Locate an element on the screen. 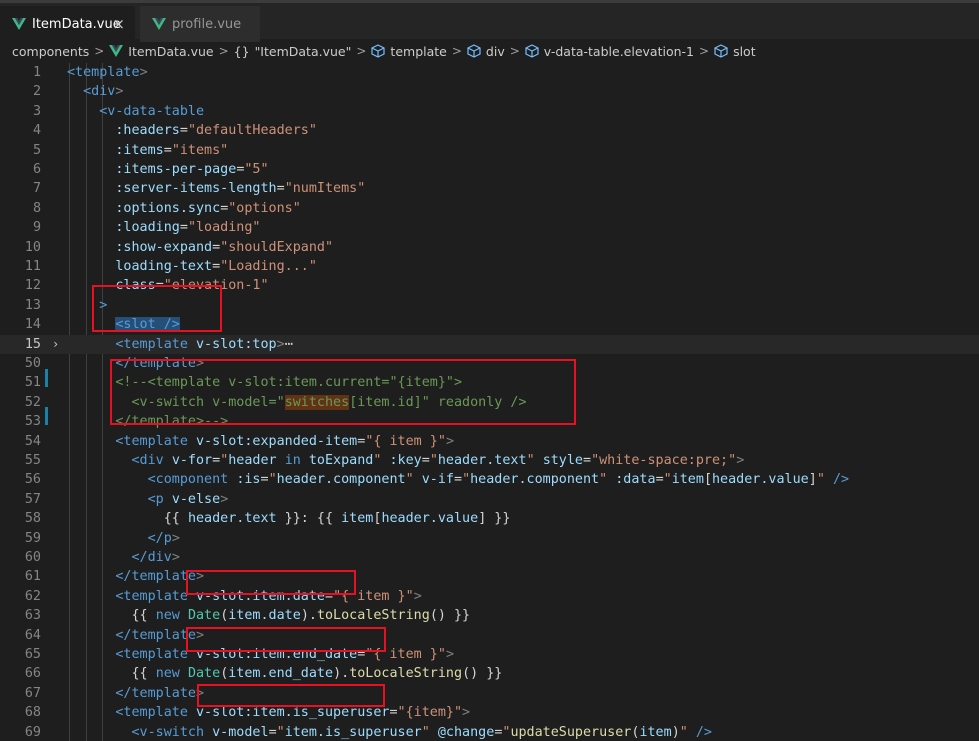  breadcrumb-slot: slot is located at coordinates (744, 51).